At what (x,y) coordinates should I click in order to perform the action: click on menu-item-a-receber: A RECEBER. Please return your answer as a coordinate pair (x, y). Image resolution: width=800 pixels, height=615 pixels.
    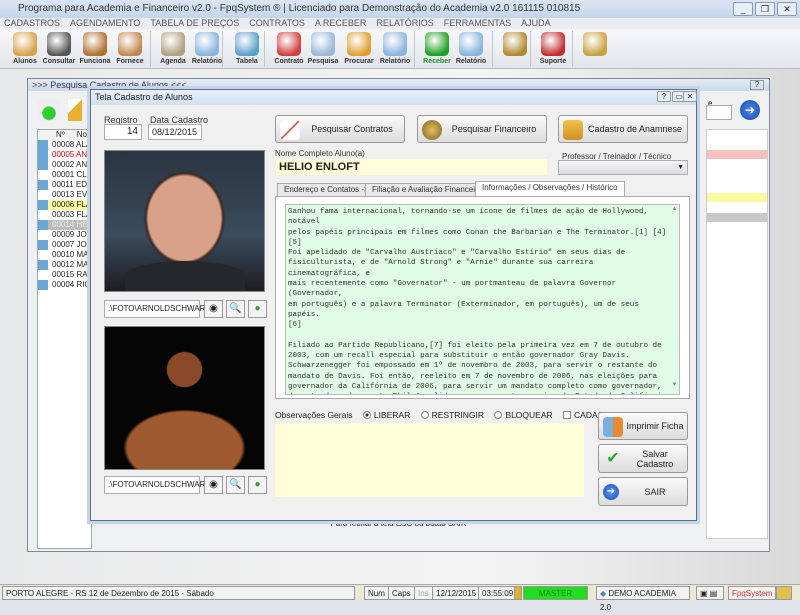
    Looking at the image, I should click on (341, 23).